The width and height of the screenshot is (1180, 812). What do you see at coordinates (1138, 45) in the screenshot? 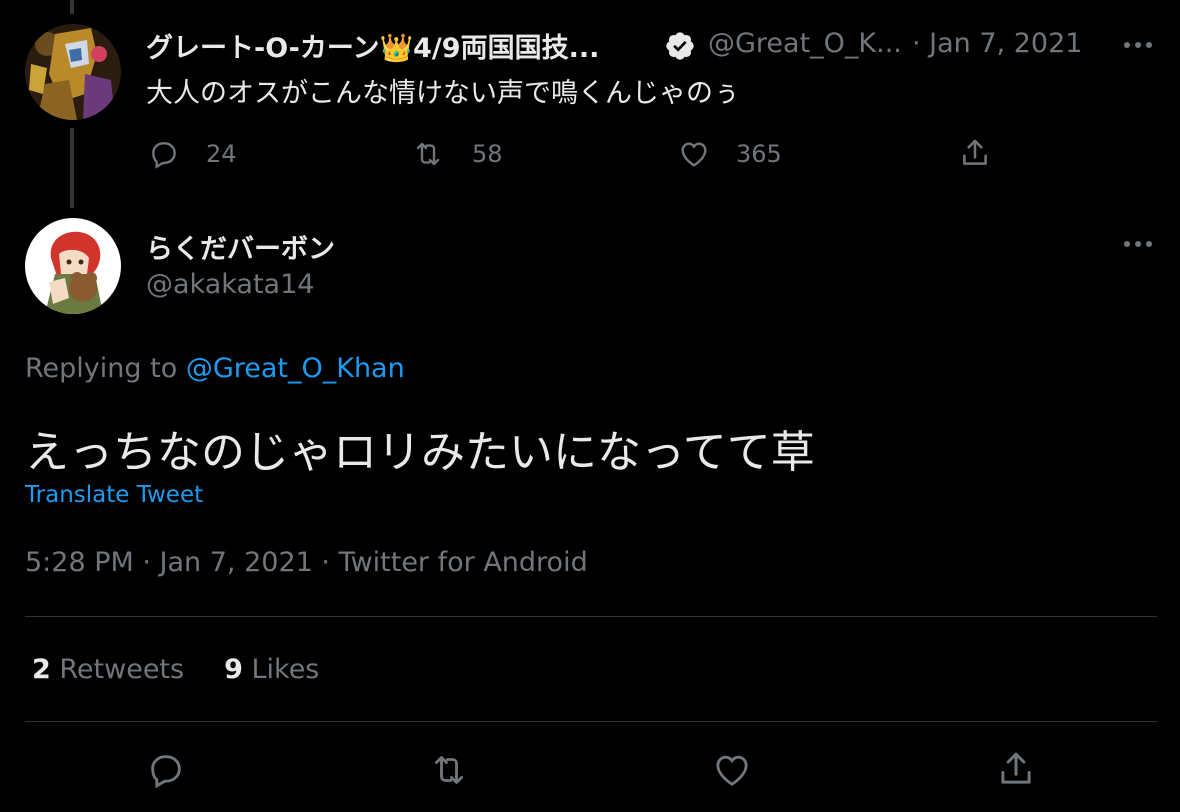
I see `parent-more-icon` at bounding box center [1138, 45].